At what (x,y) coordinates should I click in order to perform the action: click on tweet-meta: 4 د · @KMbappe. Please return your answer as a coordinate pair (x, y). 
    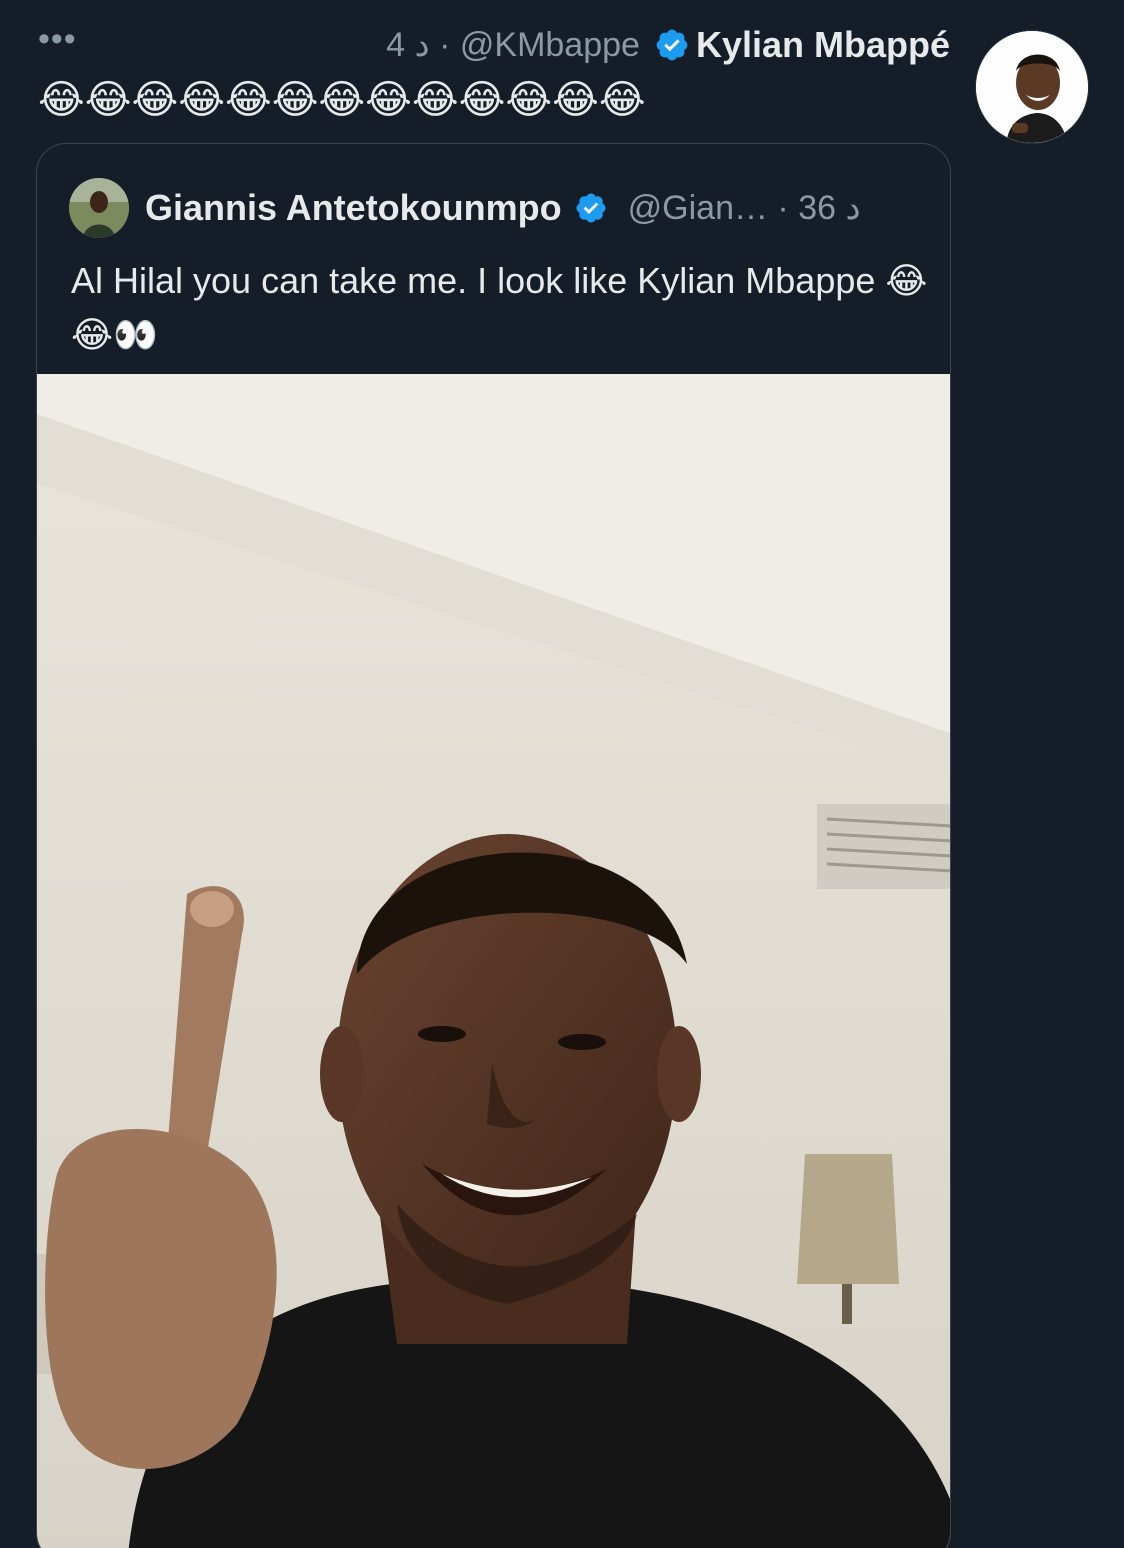
    Looking at the image, I should click on (513, 45).